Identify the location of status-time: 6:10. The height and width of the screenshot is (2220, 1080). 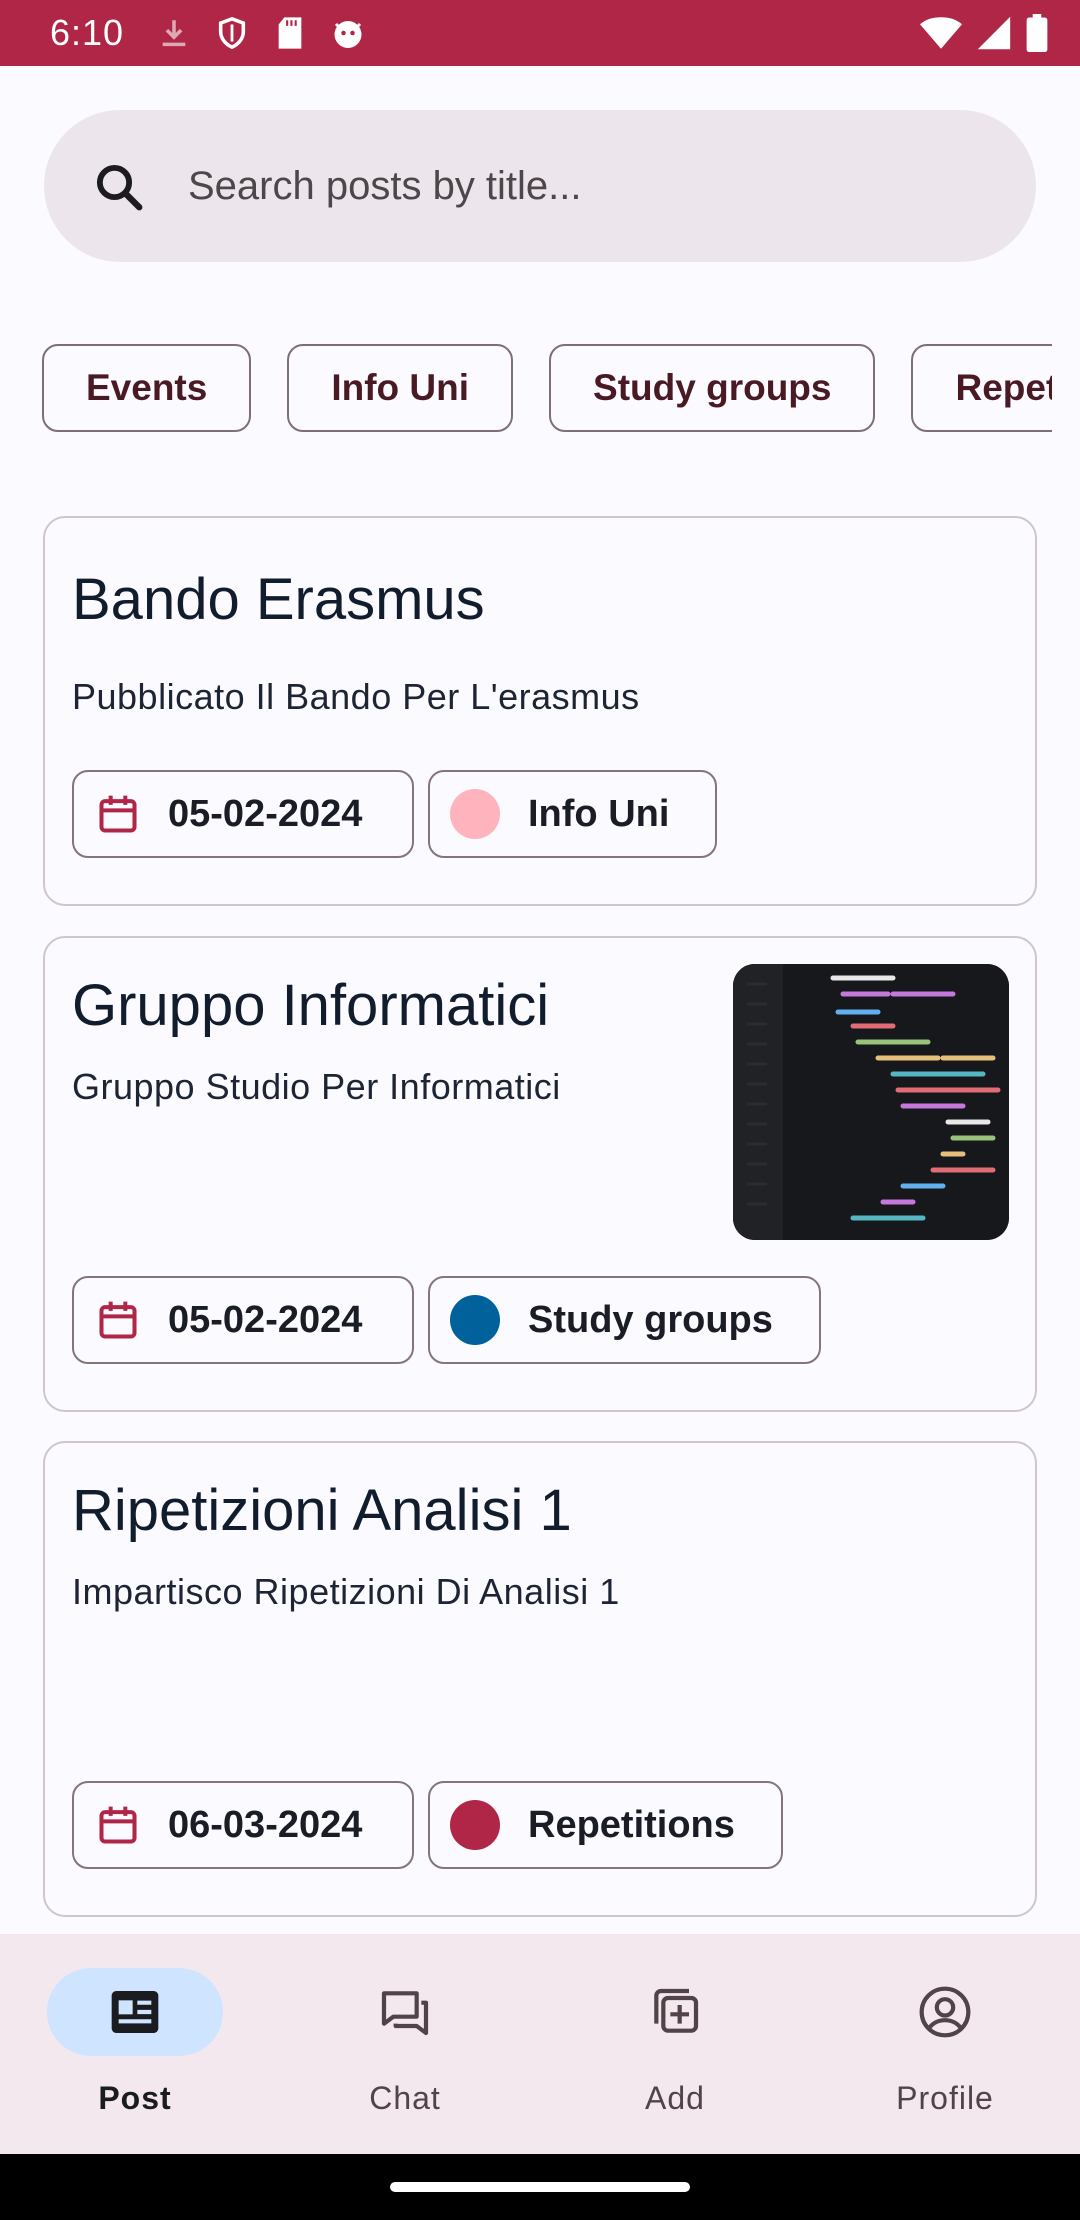
(87, 32).